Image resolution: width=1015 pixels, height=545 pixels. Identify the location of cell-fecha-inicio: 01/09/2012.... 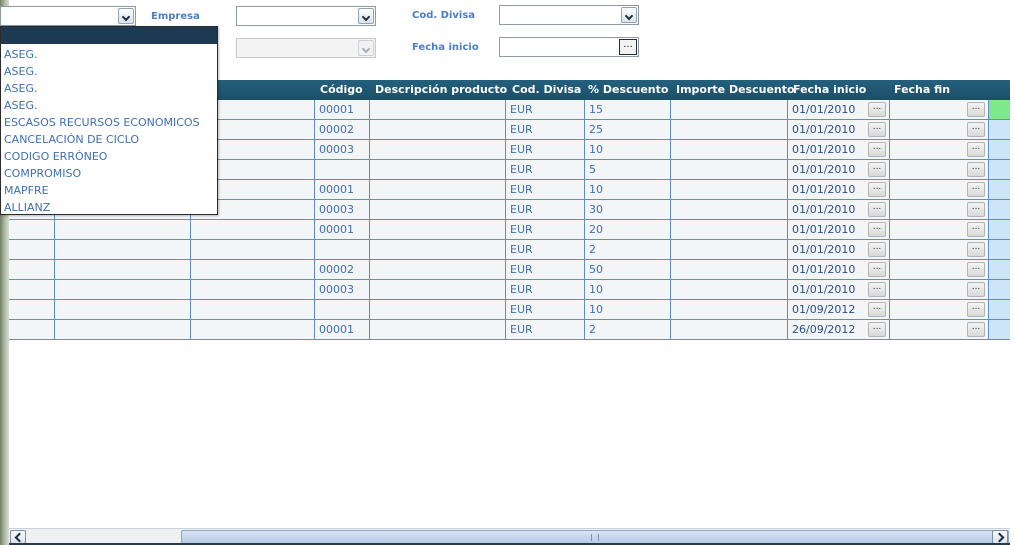
(839, 309).